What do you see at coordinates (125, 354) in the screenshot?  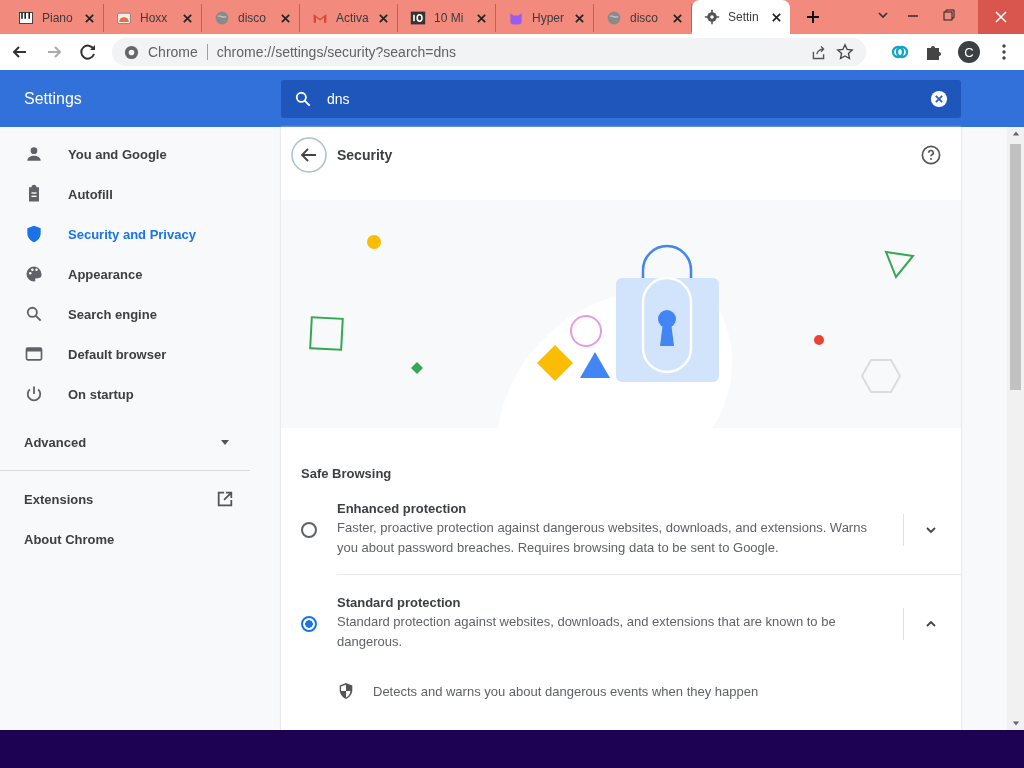 I see `sidebar-item: Default browser` at bounding box center [125, 354].